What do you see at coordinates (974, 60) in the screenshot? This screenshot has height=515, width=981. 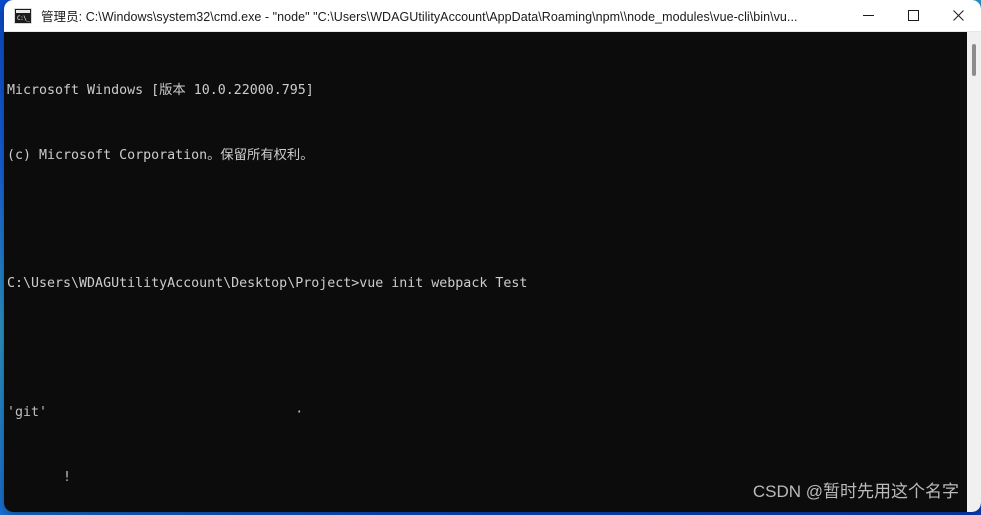 I see `scrollbar-thumb` at bounding box center [974, 60].